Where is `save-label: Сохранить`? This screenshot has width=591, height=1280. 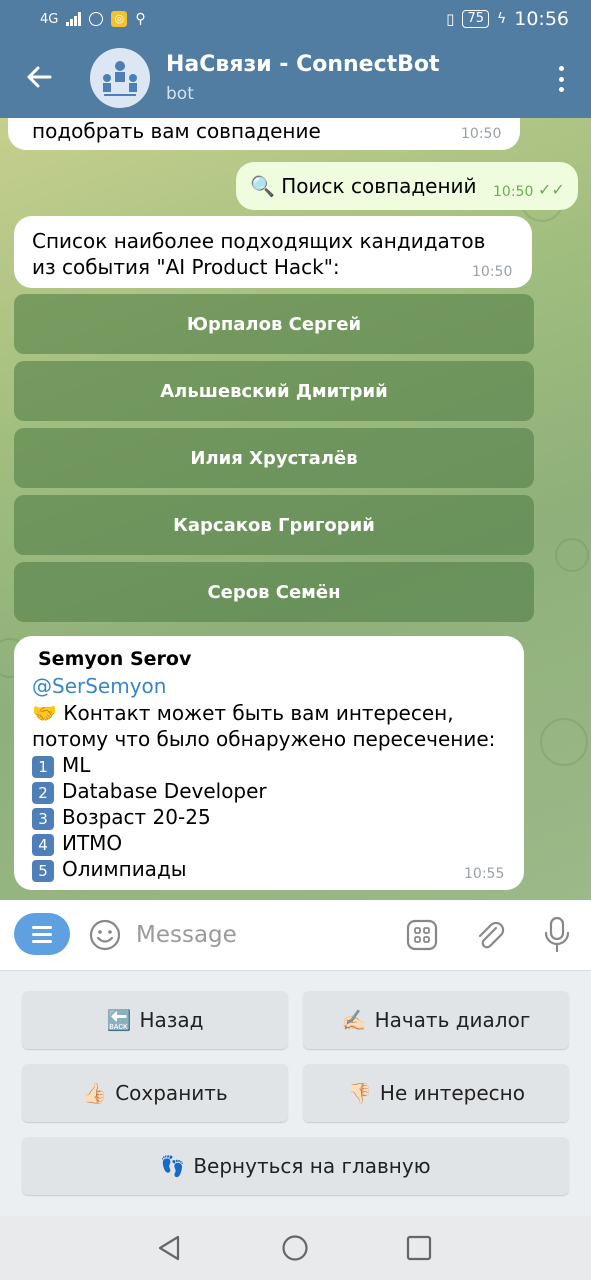 save-label: Сохранить is located at coordinates (171, 1093).